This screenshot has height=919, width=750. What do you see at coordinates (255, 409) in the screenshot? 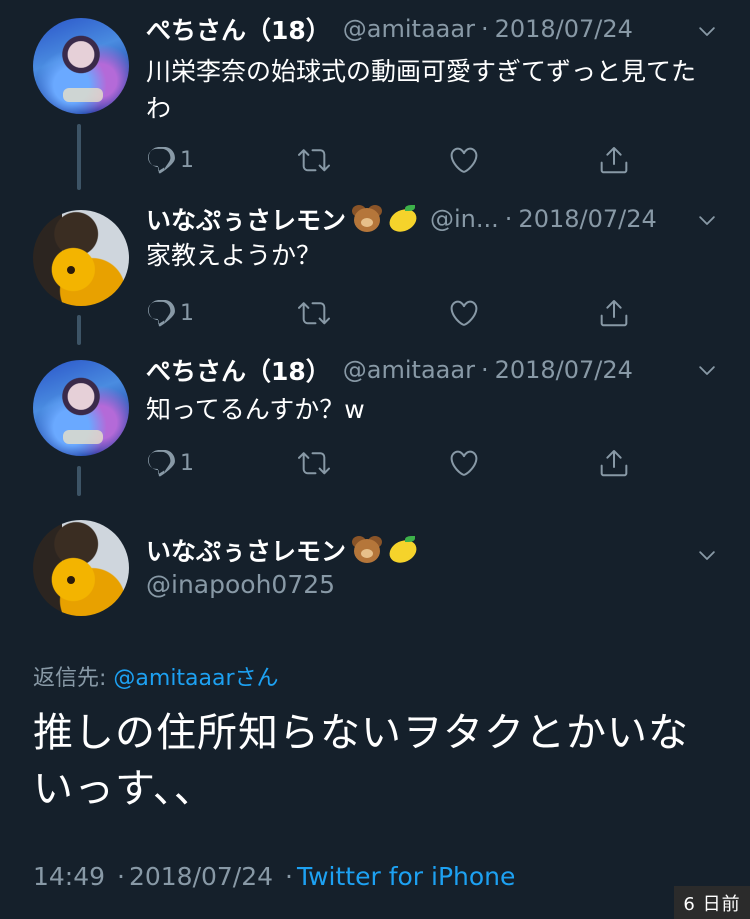
I see `tweet-text: 知ってるんすか？w` at bounding box center [255, 409].